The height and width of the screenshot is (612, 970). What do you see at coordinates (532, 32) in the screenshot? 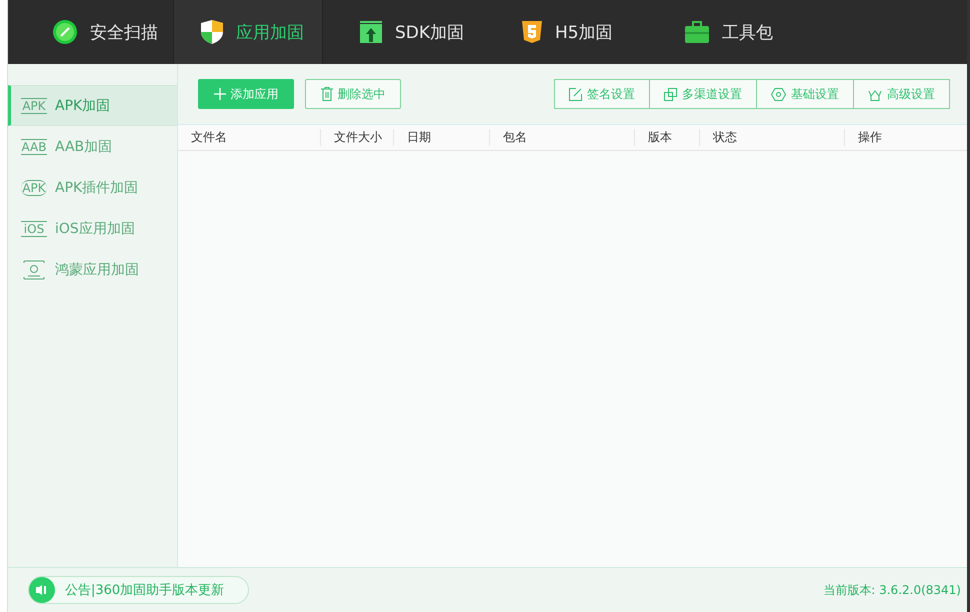
I see `html5-icon` at bounding box center [532, 32].